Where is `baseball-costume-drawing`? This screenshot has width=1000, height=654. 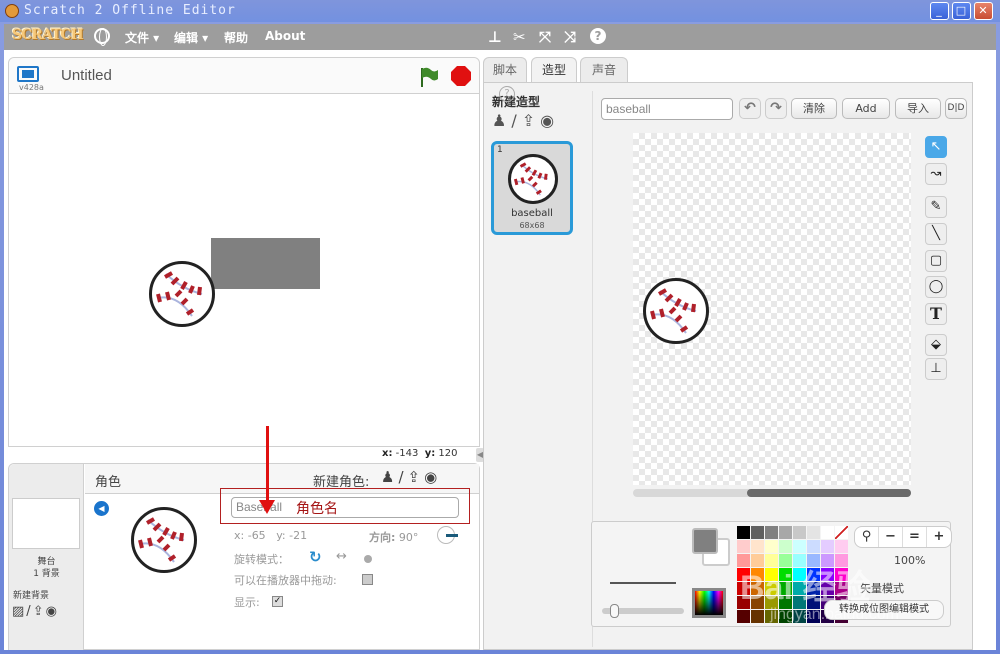
baseball-costume-drawing is located at coordinates (676, 311).